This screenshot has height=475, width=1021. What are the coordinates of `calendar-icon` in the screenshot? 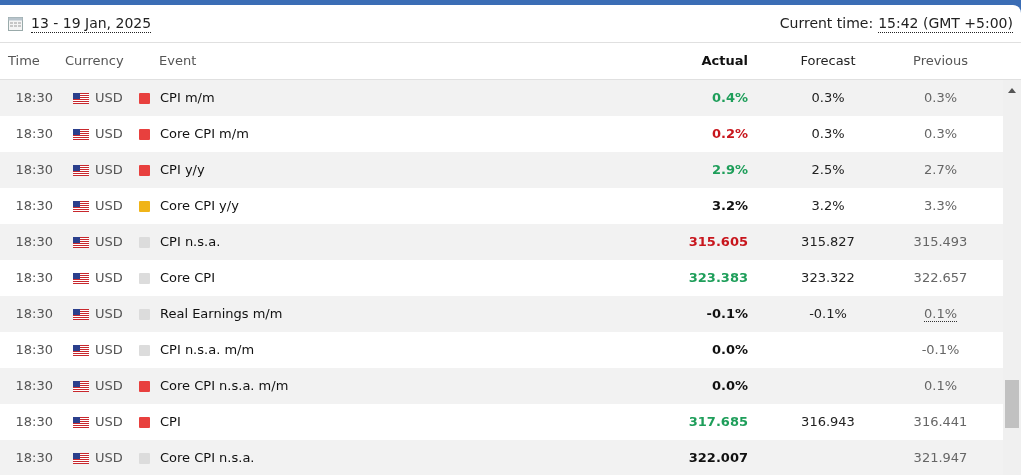 It's located at (15, 23).